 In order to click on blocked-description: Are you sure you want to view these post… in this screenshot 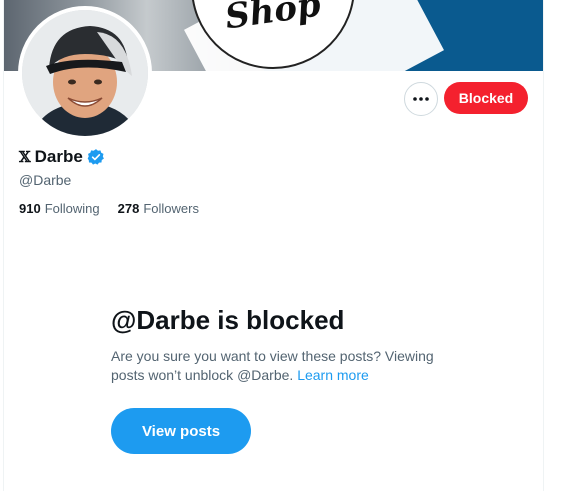, I will do `click(276, 366)`.